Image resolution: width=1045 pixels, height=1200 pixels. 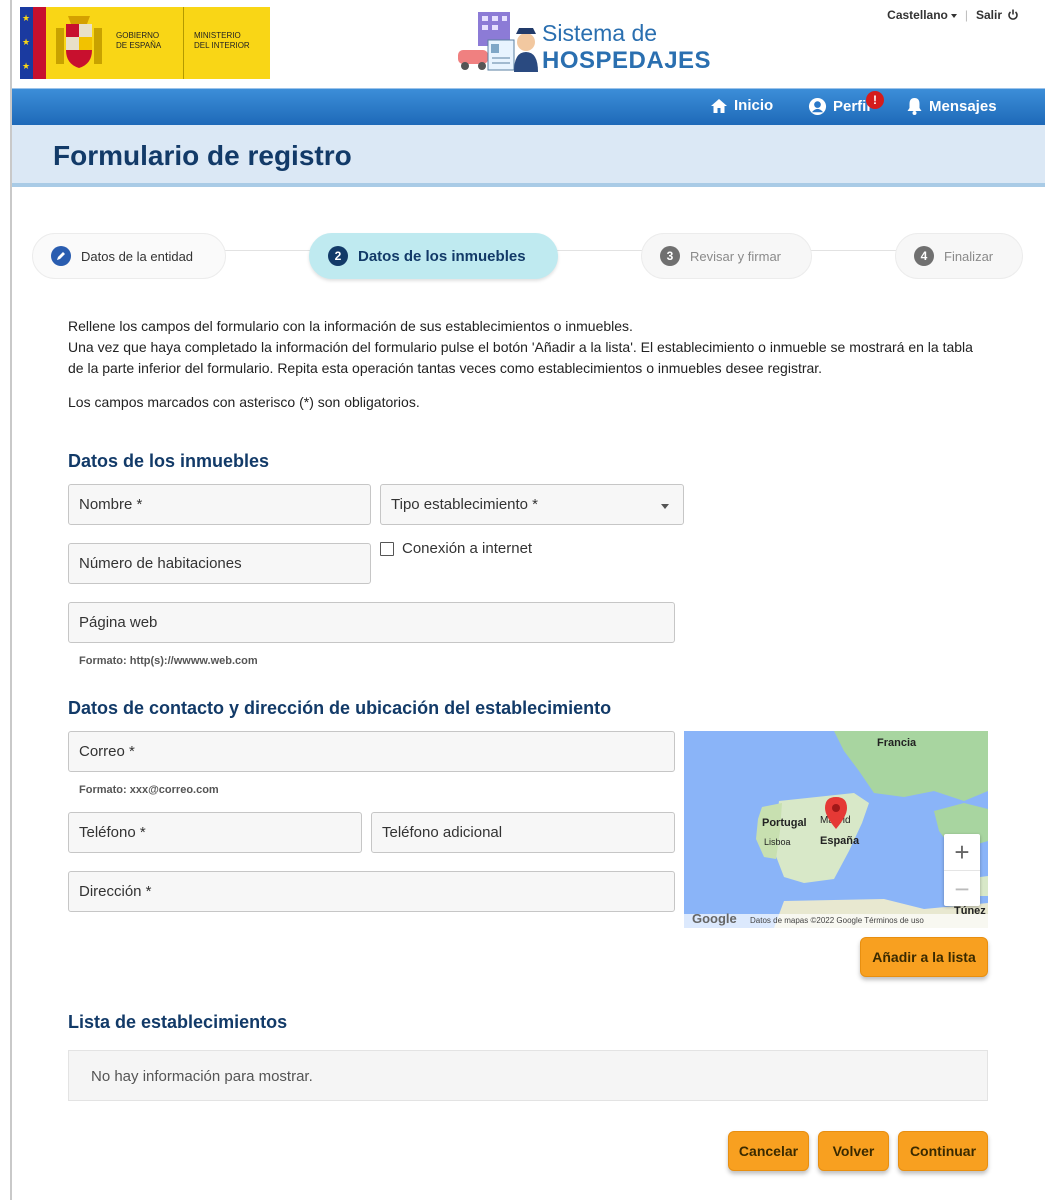 I want to click on telefono-field: Teléfono *, so click(x=215, y=832).